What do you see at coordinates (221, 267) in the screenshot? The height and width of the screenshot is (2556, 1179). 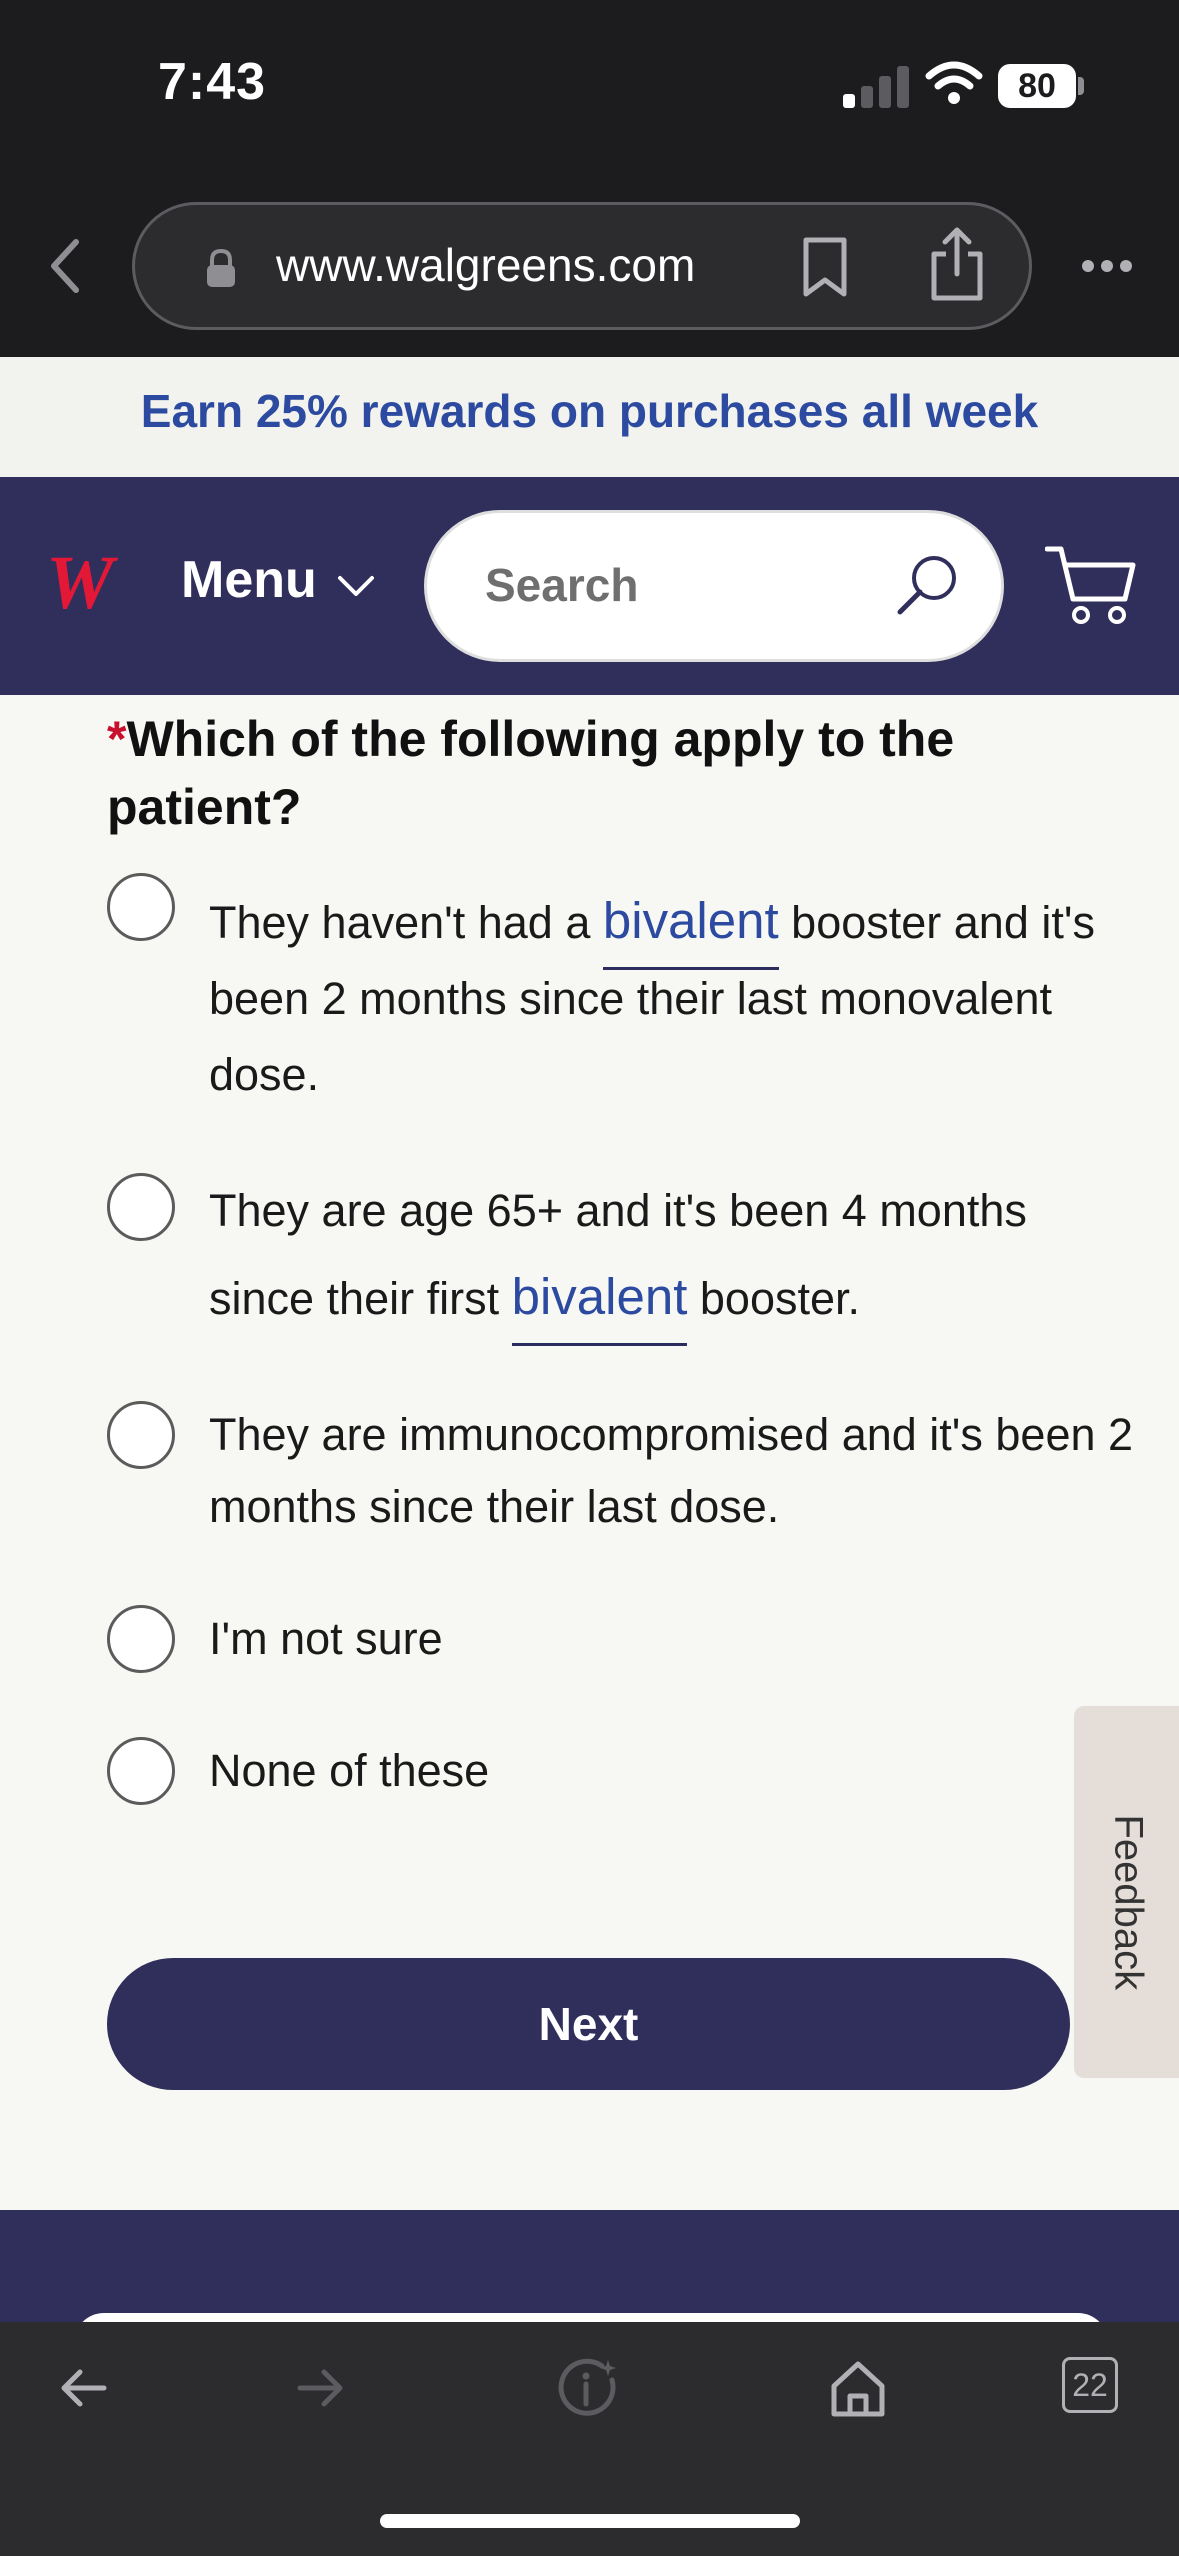 I see `lock-icon` at bounding box center [221, 267].